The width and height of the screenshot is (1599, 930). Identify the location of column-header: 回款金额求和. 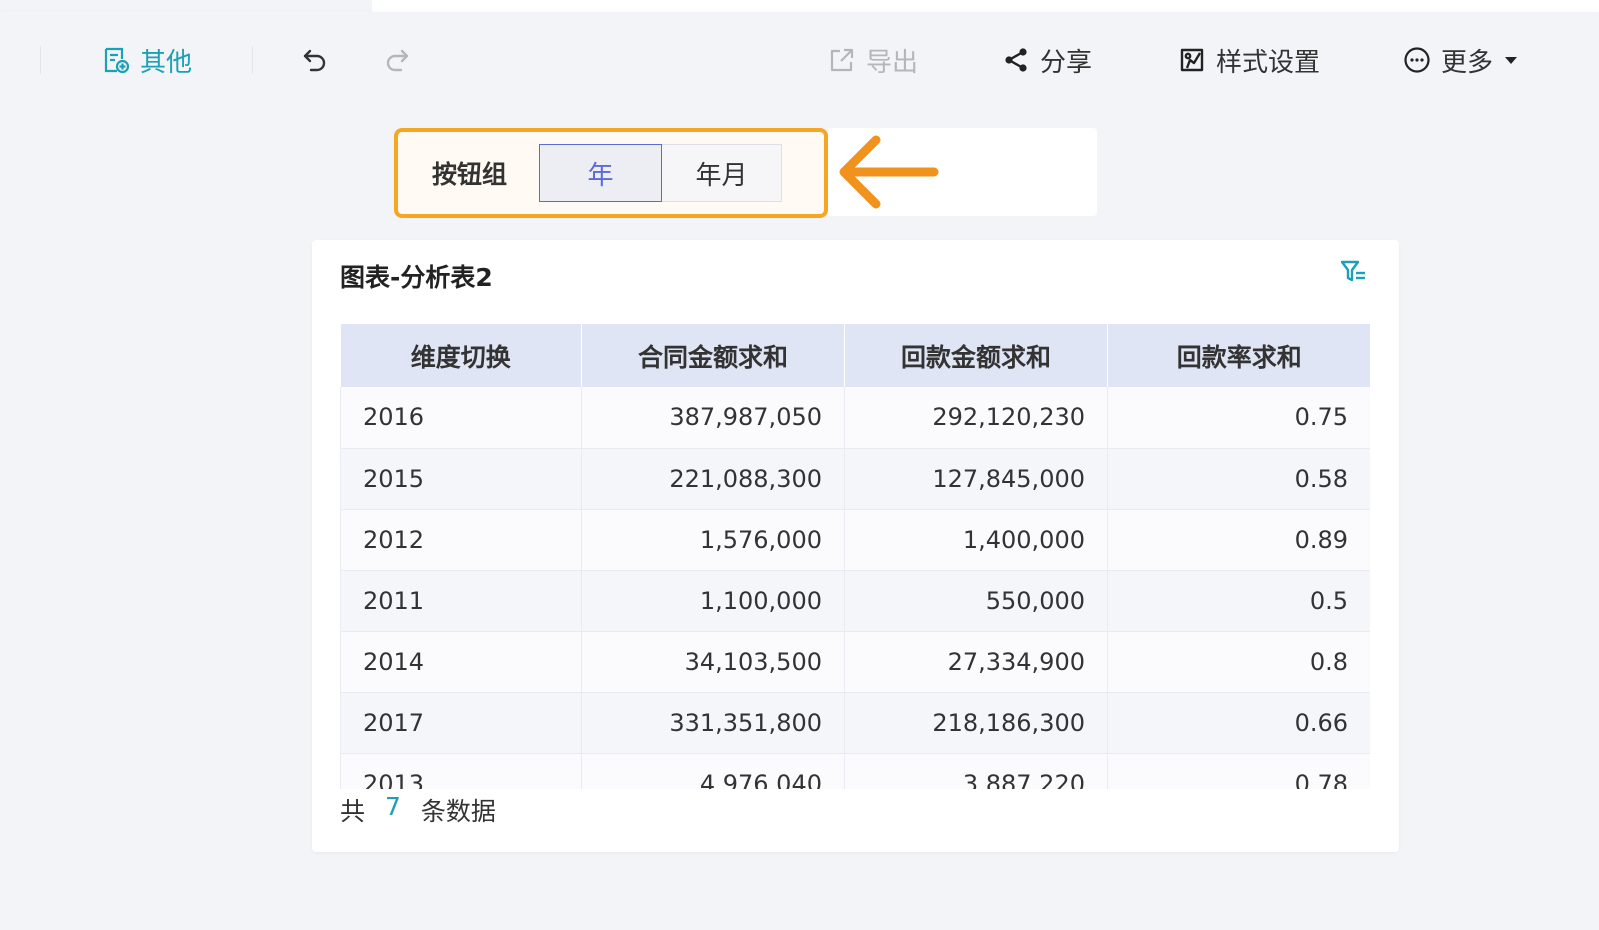
(976, 355).